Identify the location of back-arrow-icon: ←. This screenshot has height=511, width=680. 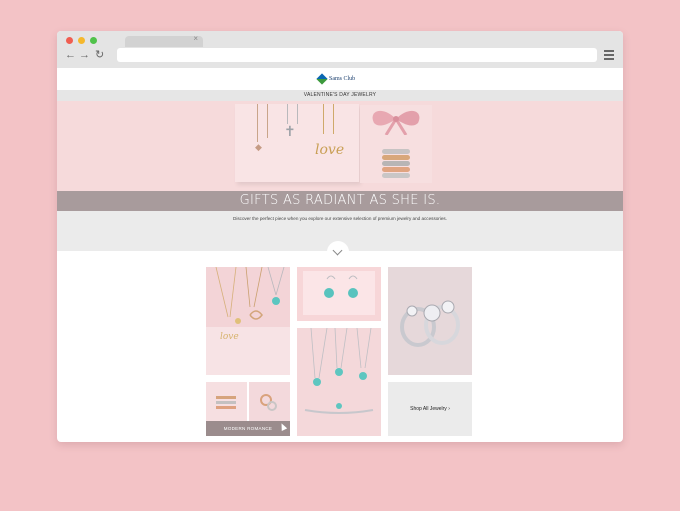
(70, 55).